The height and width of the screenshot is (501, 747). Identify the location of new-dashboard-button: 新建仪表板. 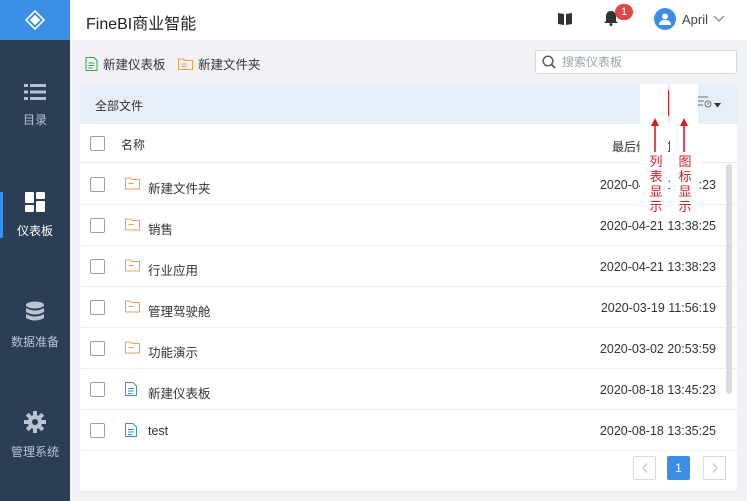
(125, 63).